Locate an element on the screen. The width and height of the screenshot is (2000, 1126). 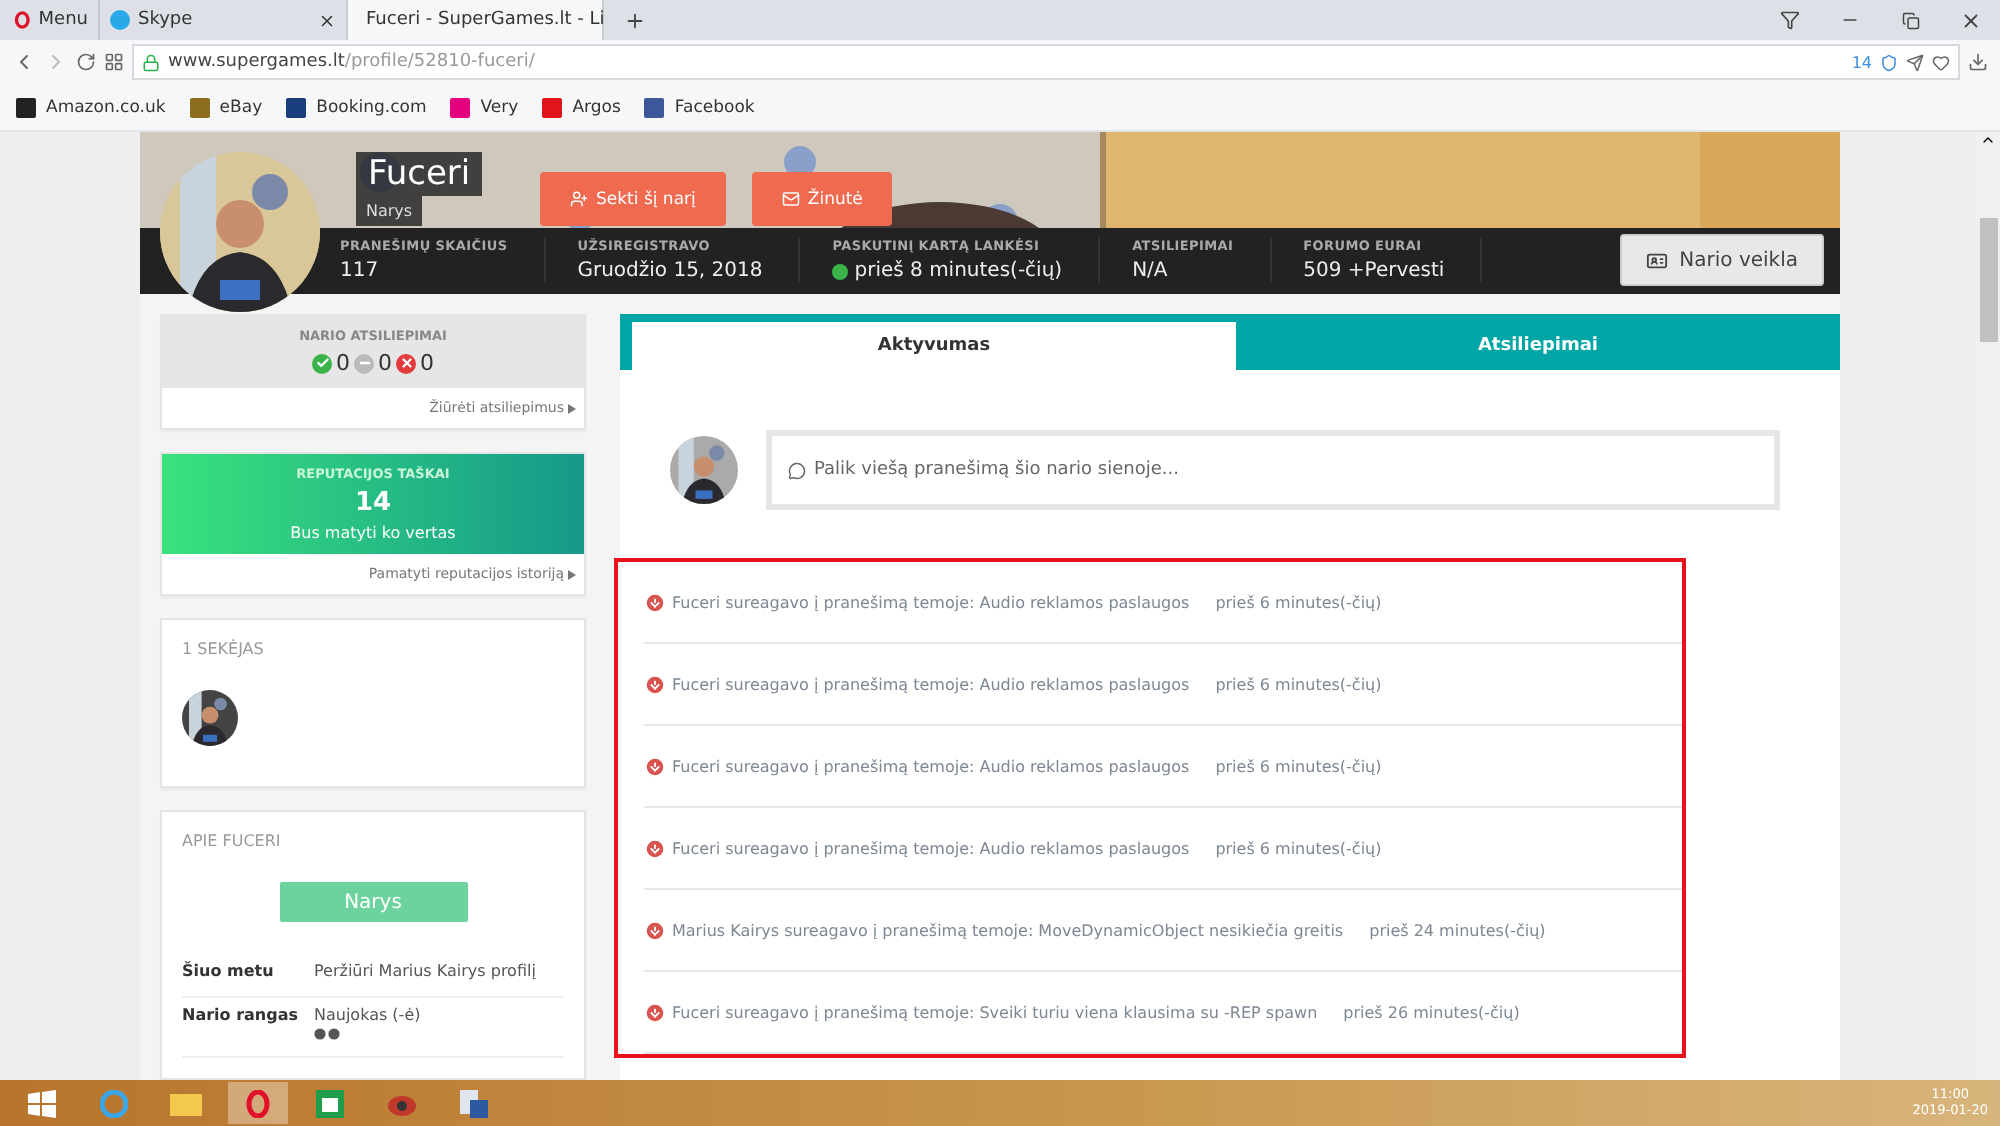
shield-icon is located at coordinates (1889, 62).